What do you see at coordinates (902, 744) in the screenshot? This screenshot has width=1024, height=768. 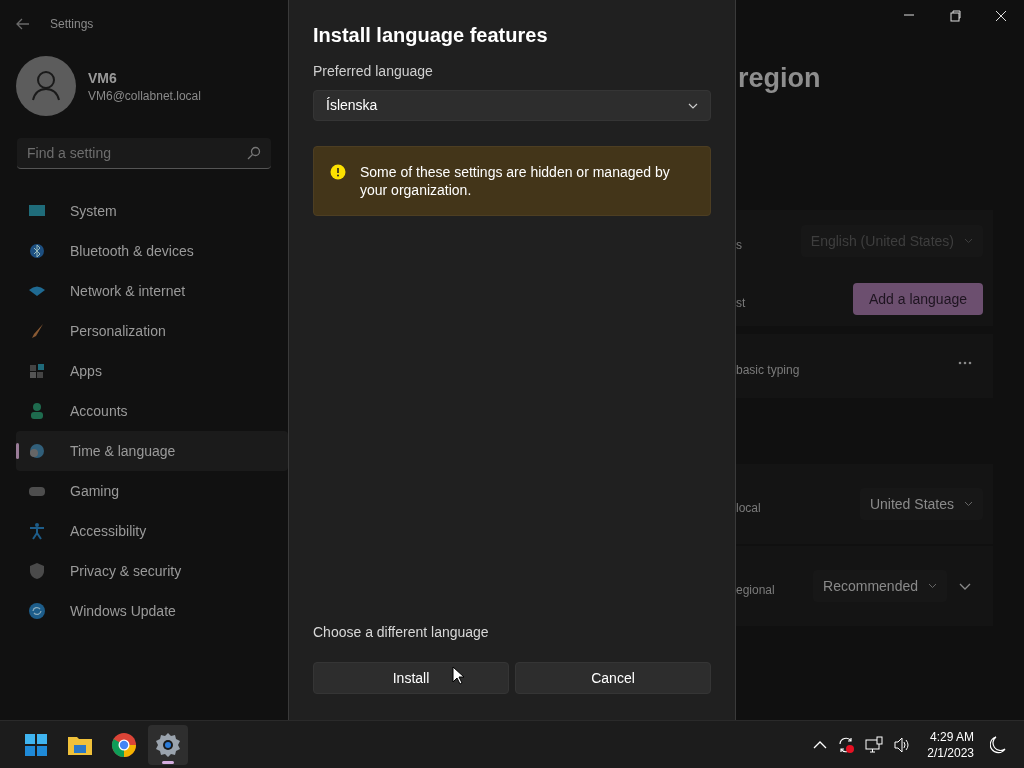 I see `volume-icon` at bounding box center [902, 744].